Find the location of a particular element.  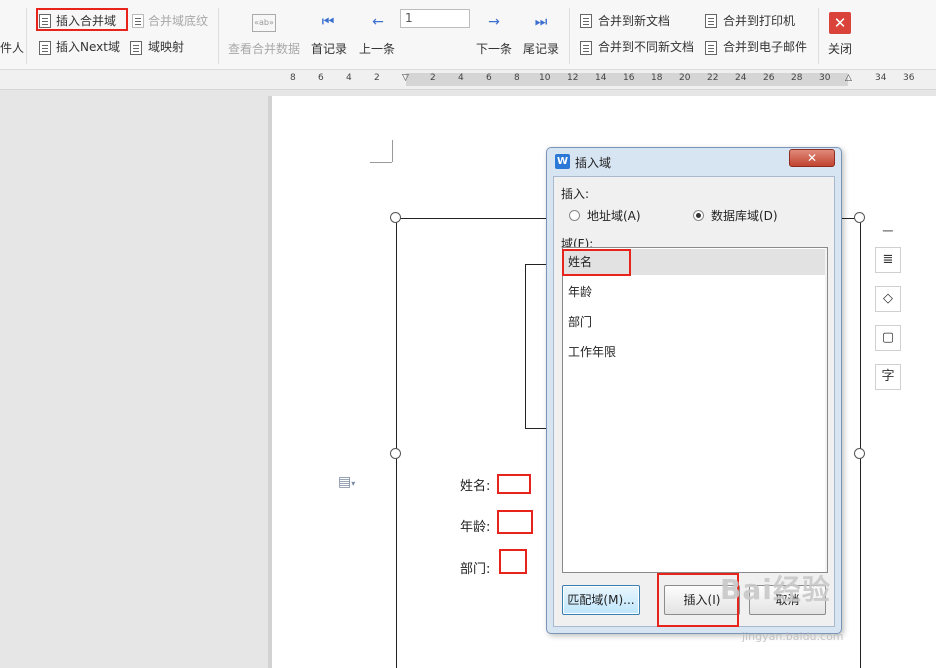

ruler-tick: 16 is located at coordinates (629, 78).